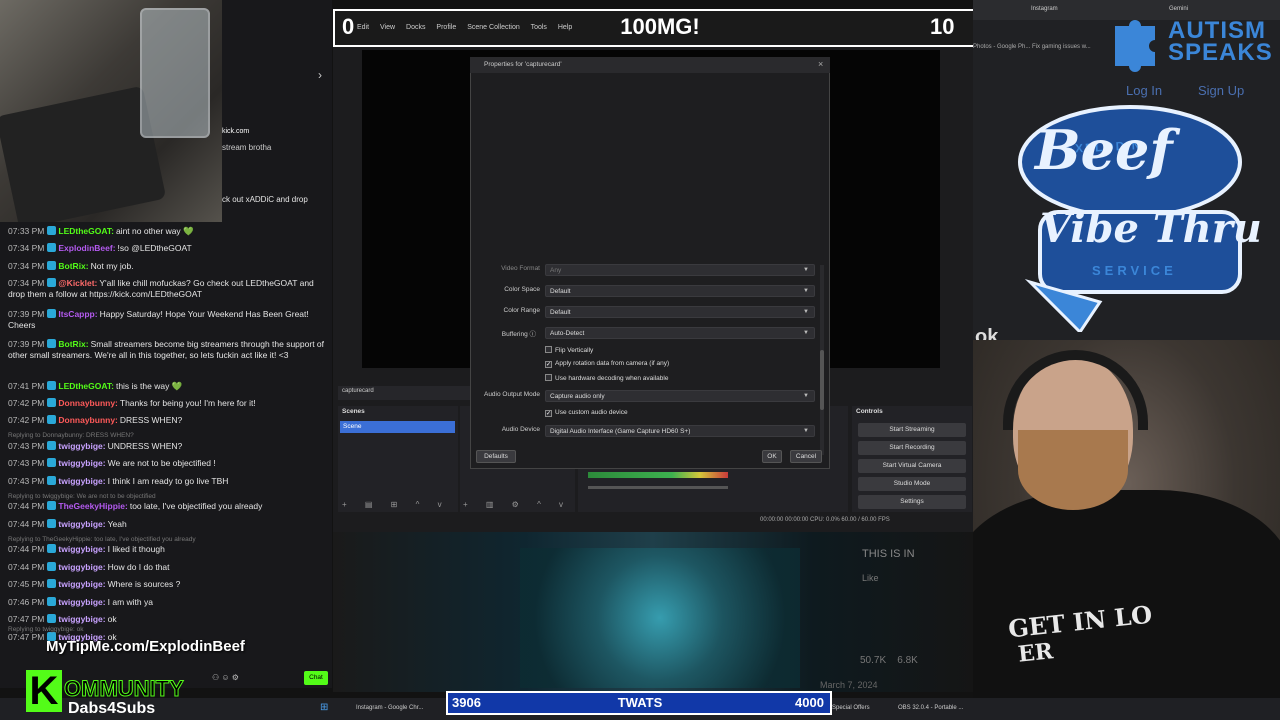 The height and width of the screenshot is (720, 1280). I want to click on cancel-button: Cancel, so click(806, 456).